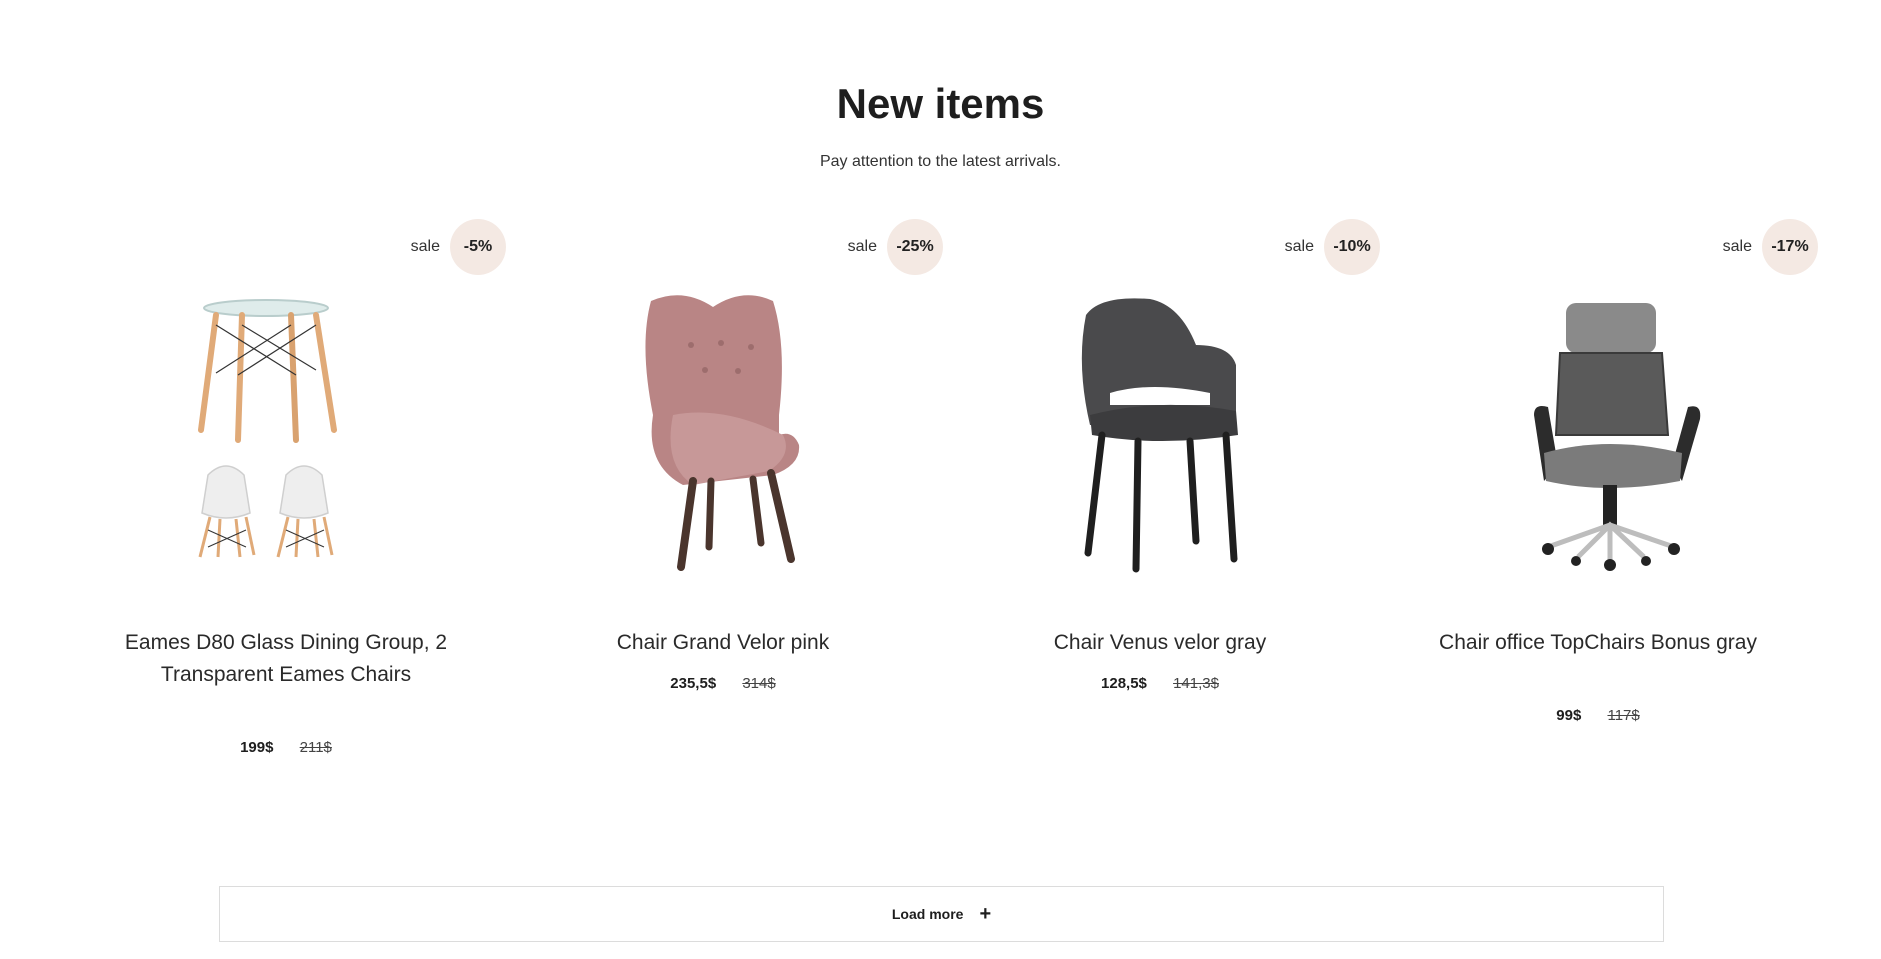  What do you see at coordinates (478, 247) in the screenshot?
I see `discount-badge: -5%` at bounding box center [478, 247].